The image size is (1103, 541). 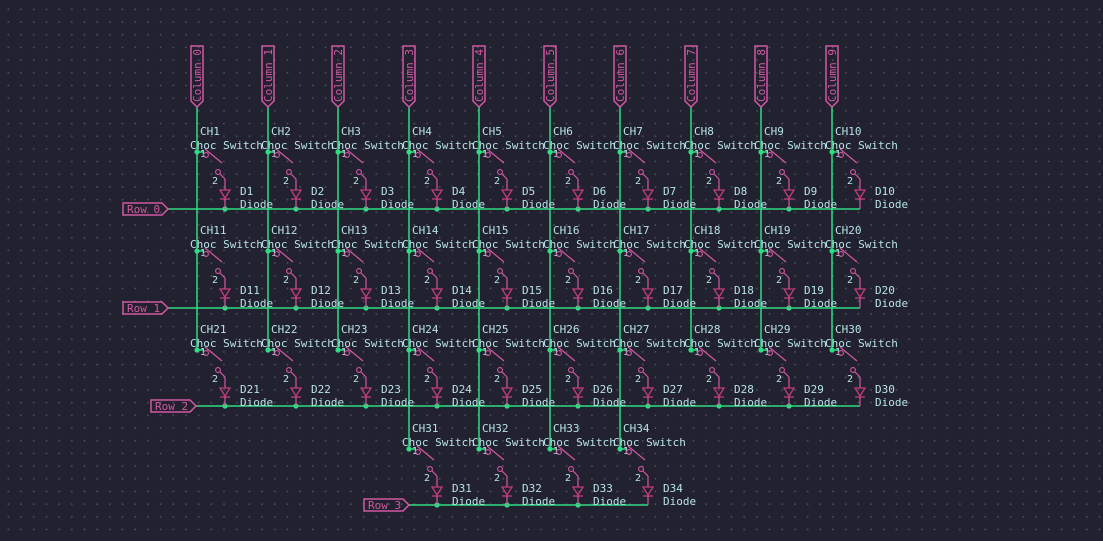 I want to click on column-port-4: Column 4, so click(x=479, y=77).